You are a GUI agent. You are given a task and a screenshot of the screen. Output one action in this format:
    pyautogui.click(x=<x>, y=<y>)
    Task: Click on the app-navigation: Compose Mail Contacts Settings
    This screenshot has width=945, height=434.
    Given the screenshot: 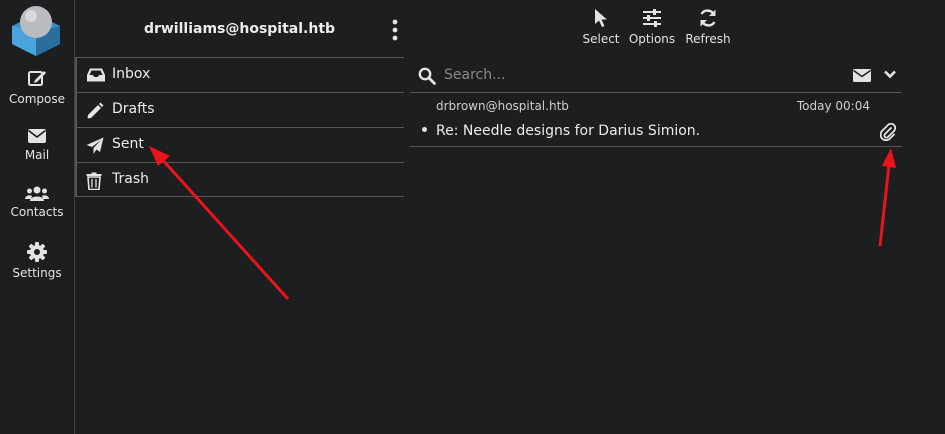 What is the action you would take?
    pyautogui.click(x=37, y=217)
    